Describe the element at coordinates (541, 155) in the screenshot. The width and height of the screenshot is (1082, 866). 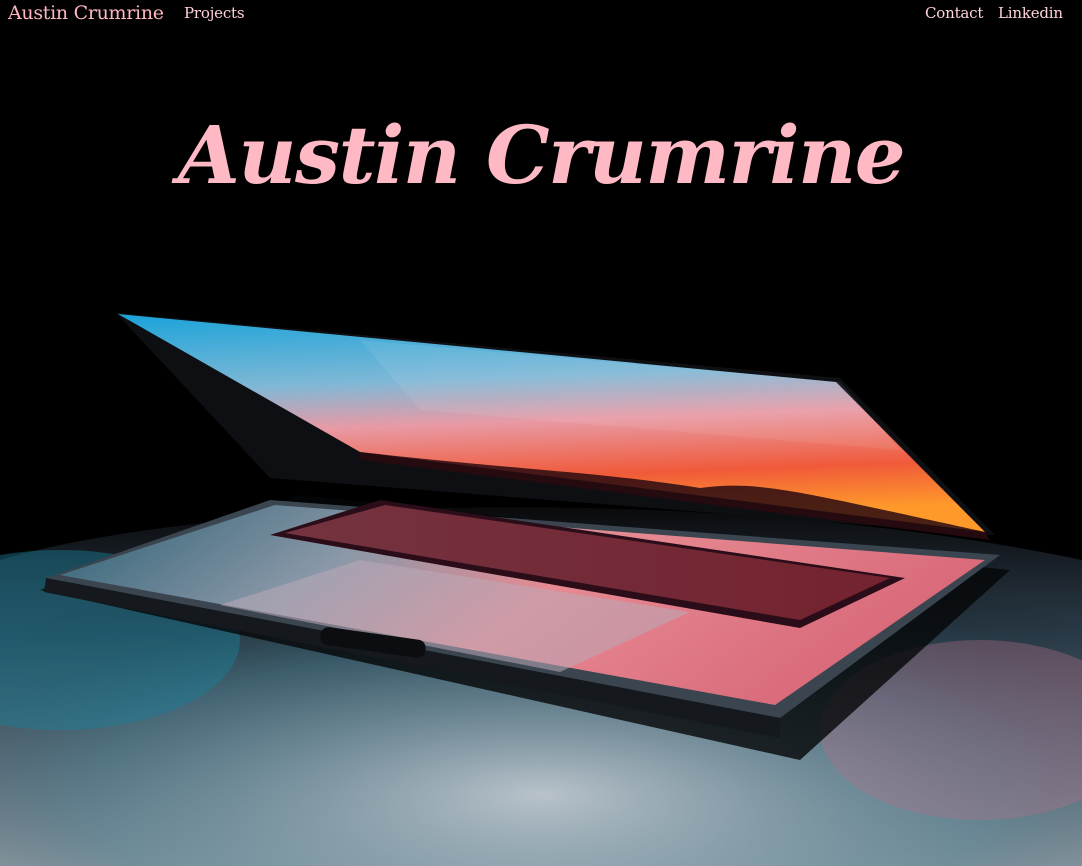
I see `hero-title: Austin Crumrine` at that location.